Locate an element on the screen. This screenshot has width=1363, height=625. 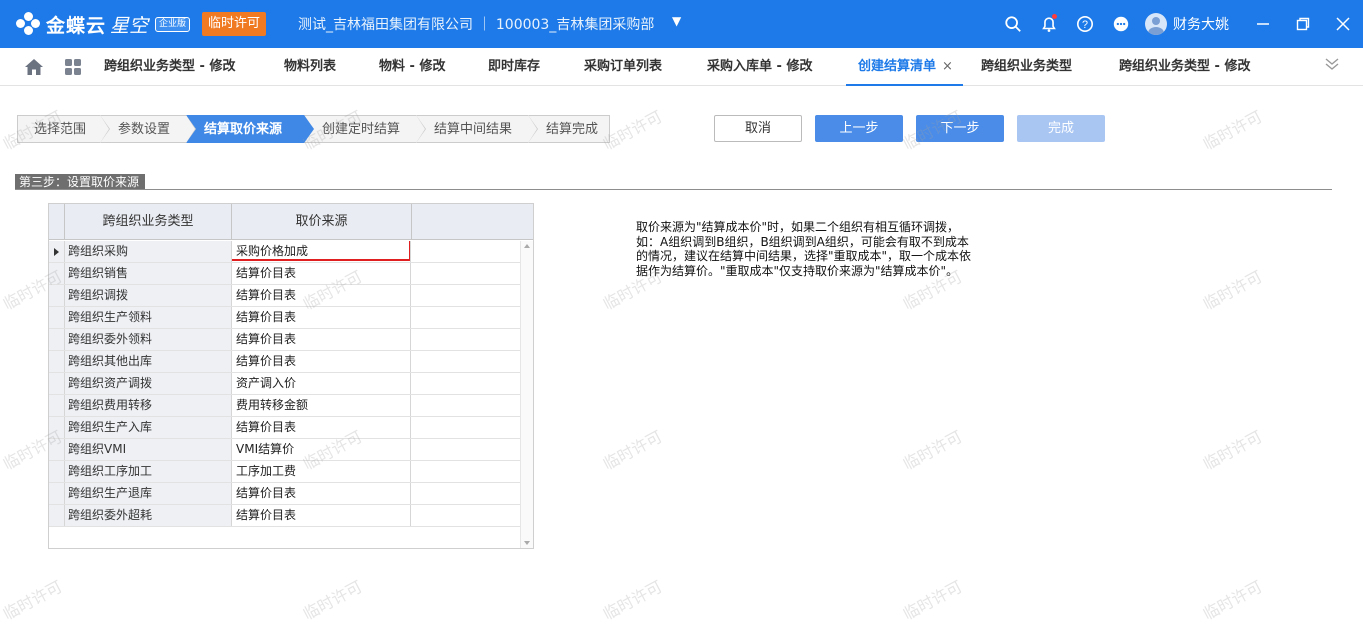
table-row: 跨组织生产入库 结算价目表 is located at coordinates (285, 428).